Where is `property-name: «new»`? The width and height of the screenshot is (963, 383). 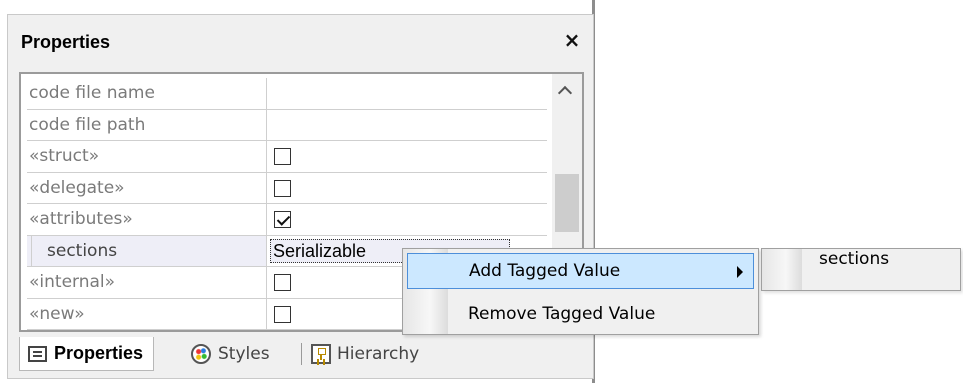 property-name: «new» is located at coordinates (147, 313).